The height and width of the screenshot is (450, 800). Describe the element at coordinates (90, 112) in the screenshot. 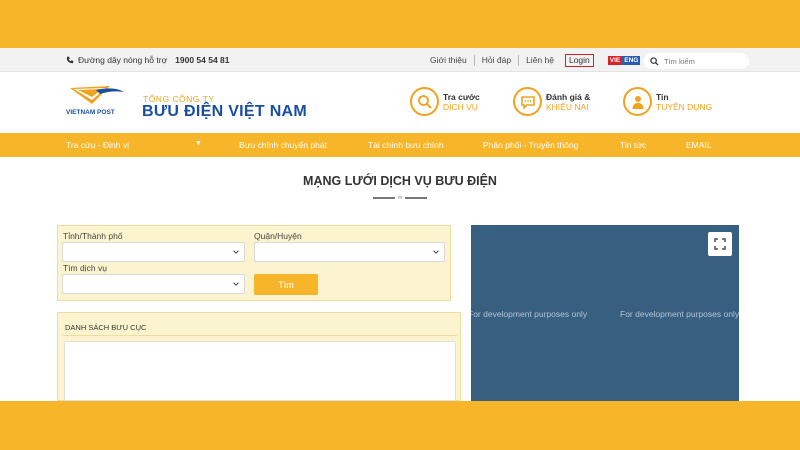

I see `logo-text: VIETNAM POST` at that location.